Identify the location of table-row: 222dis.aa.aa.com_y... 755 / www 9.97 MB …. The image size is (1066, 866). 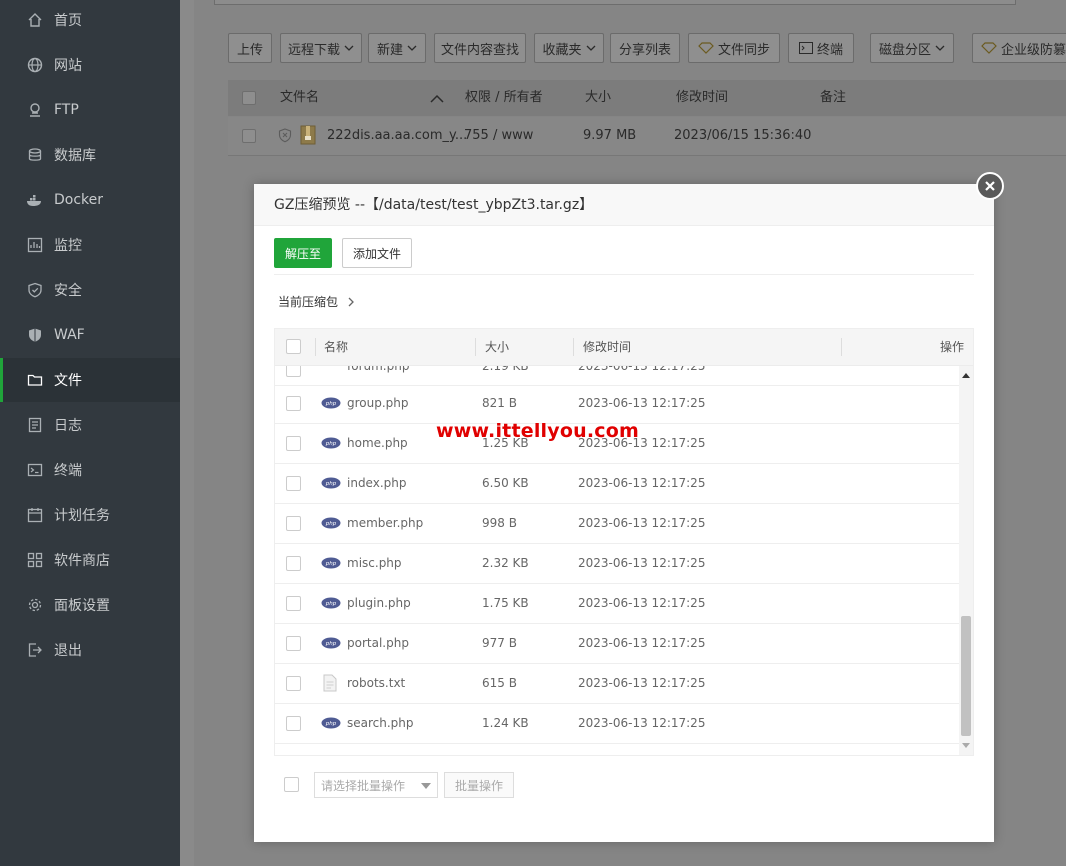
(647, 136).